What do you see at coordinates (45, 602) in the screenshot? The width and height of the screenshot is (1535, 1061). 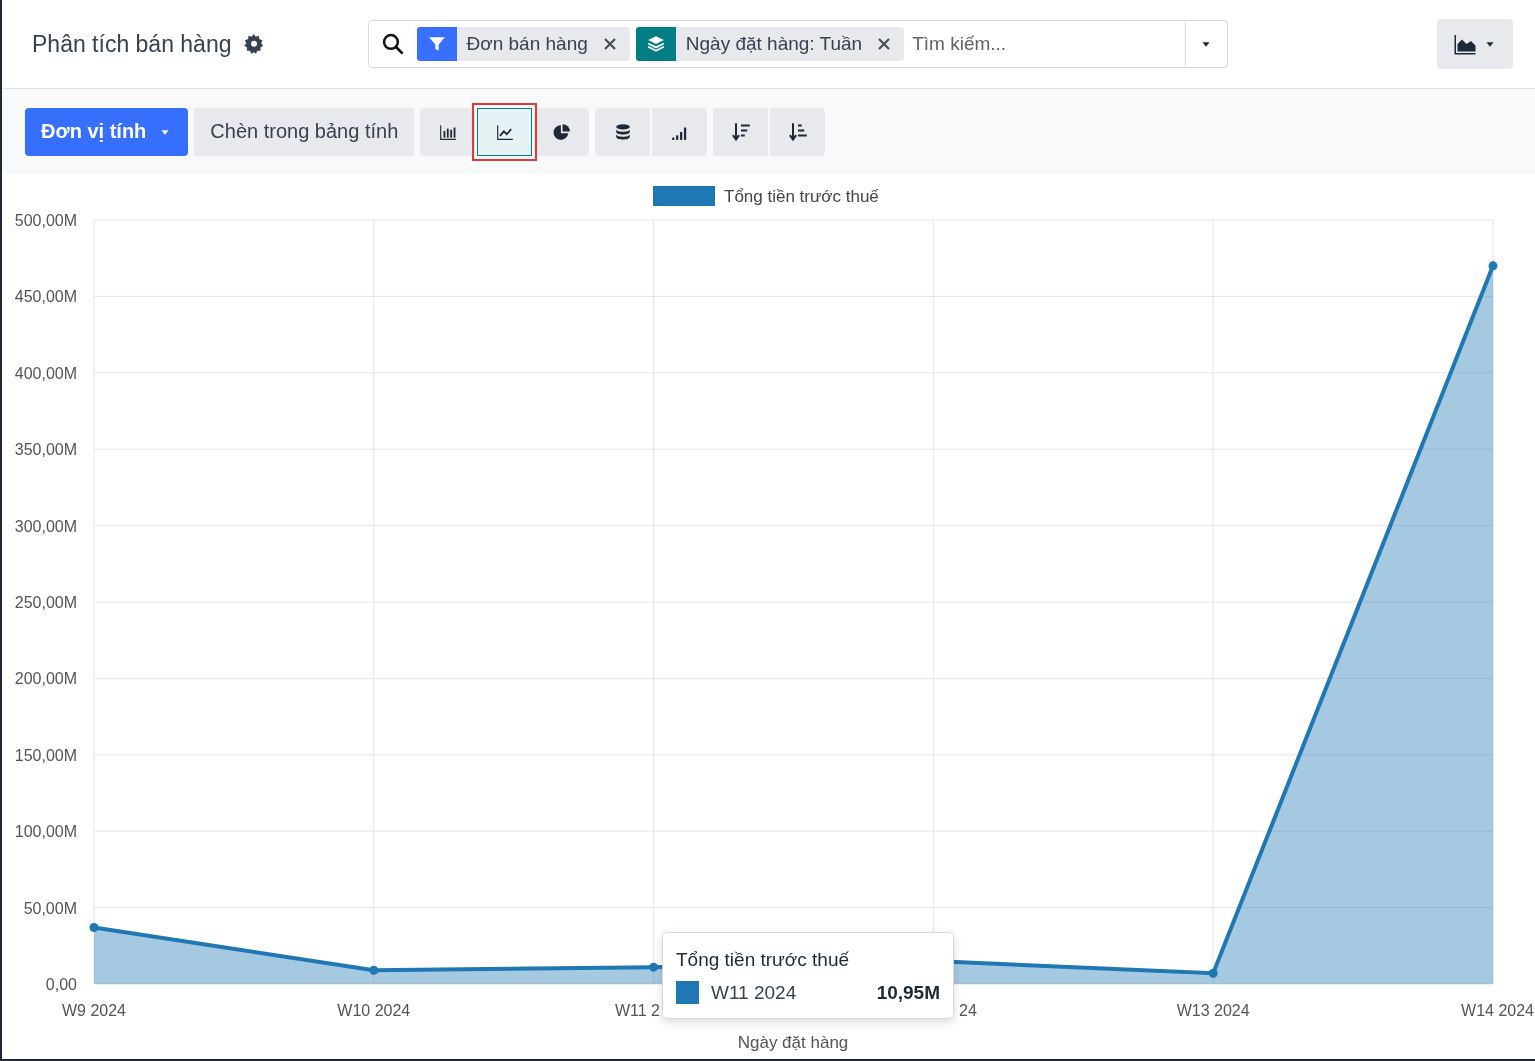 I see `y-axis-label: 250,00M` at bounding box center [45, 602].